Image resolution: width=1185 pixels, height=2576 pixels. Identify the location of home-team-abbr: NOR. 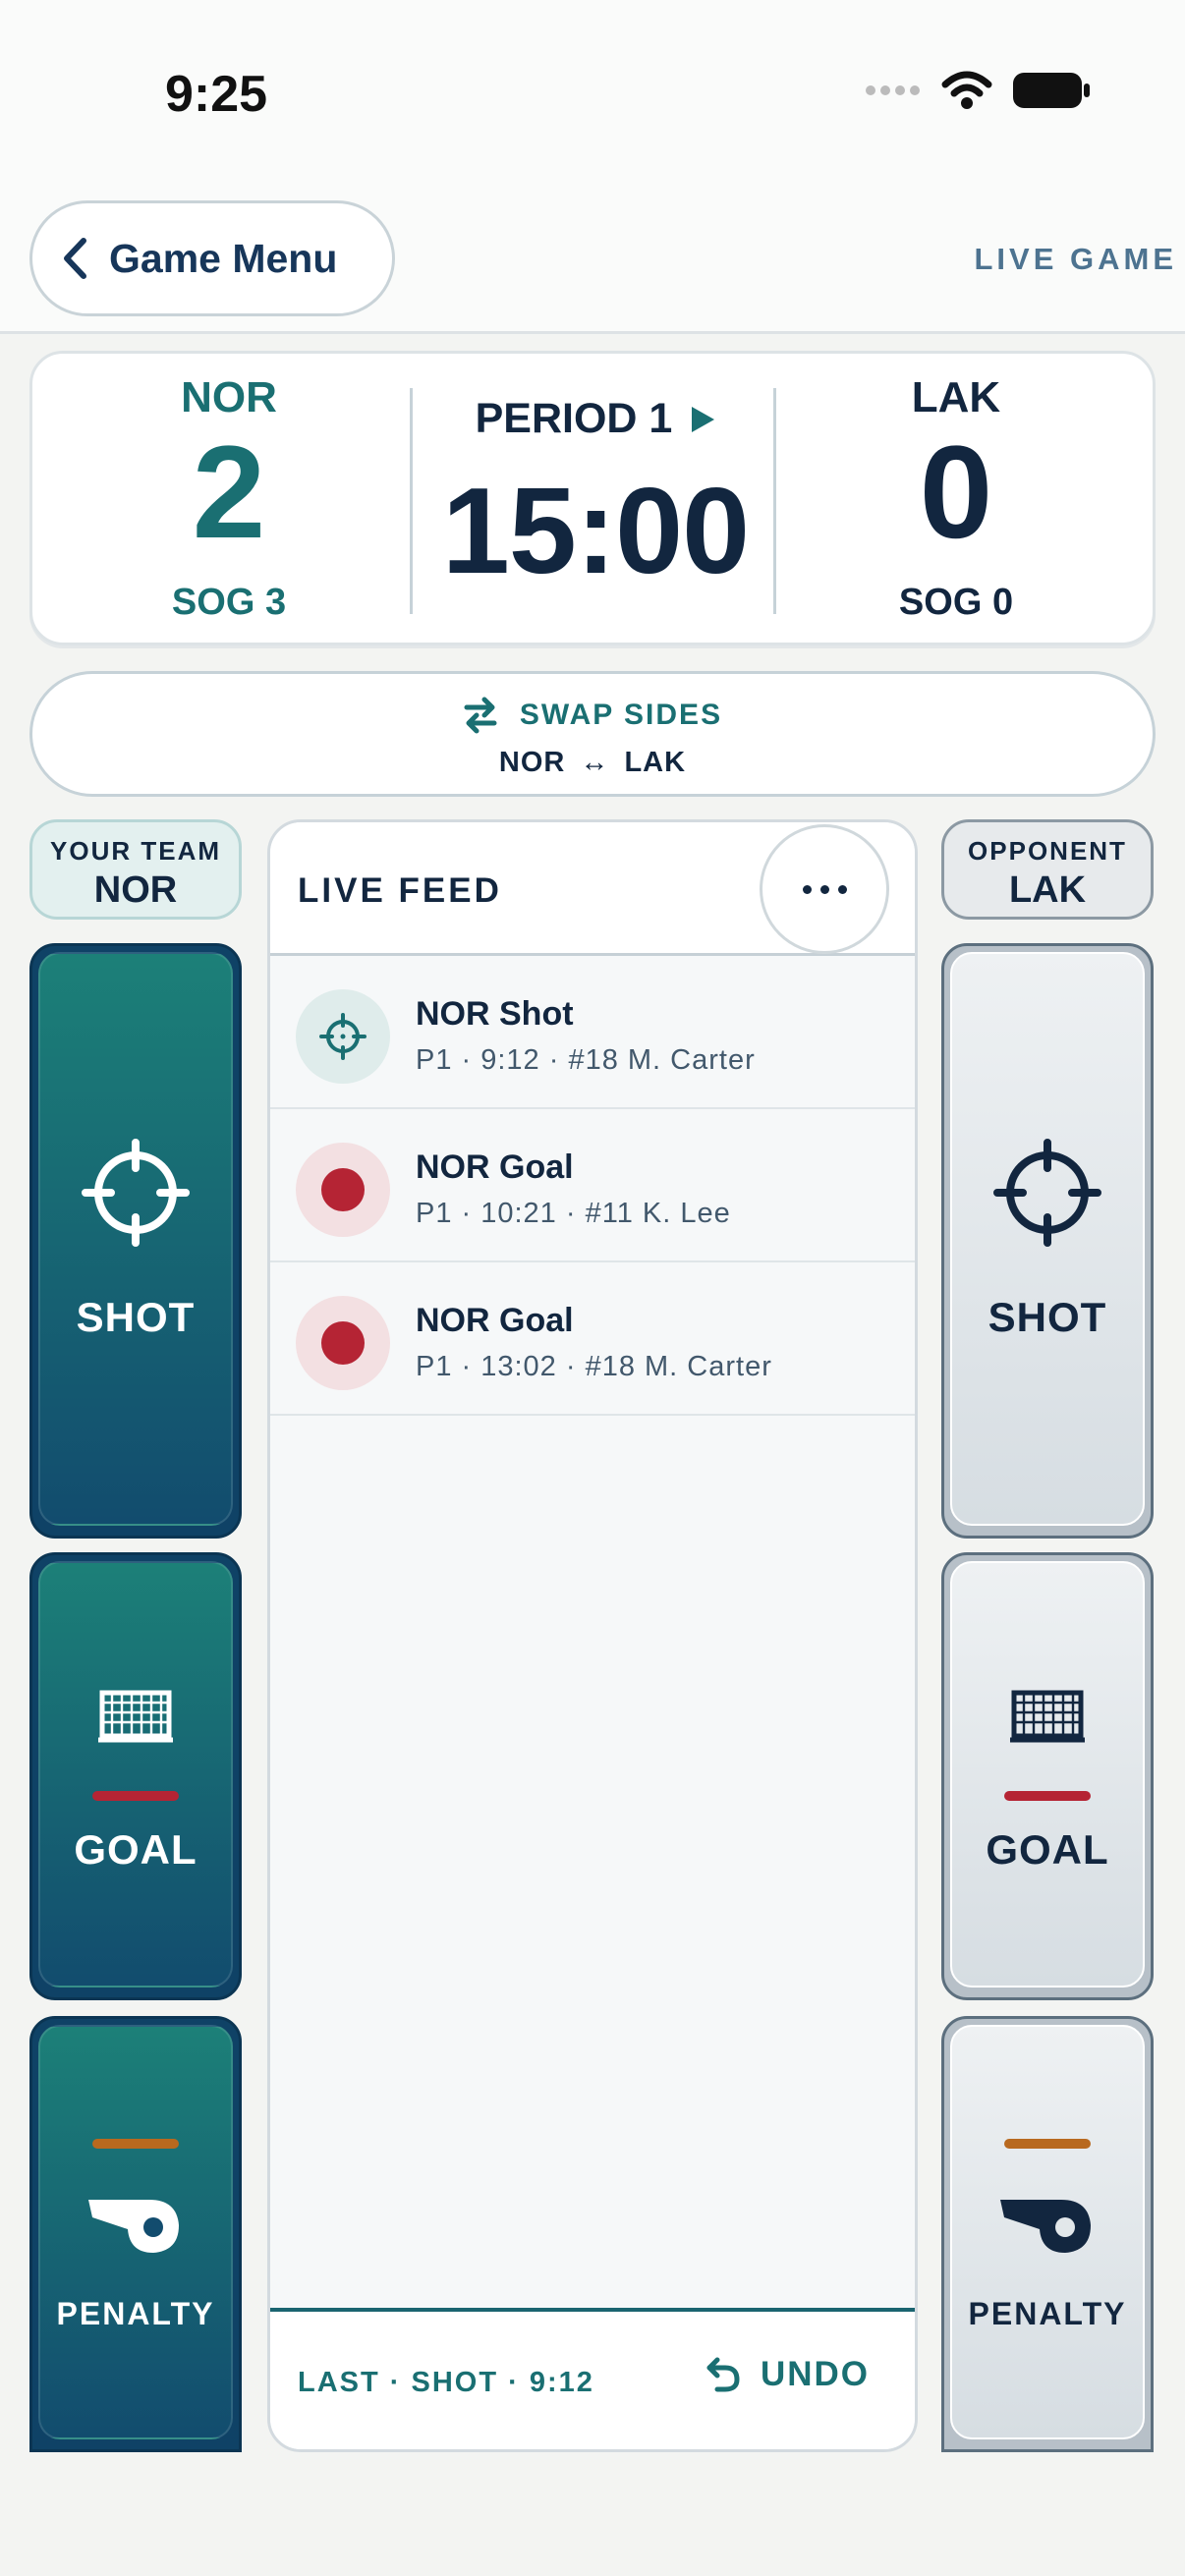
(229, 397).